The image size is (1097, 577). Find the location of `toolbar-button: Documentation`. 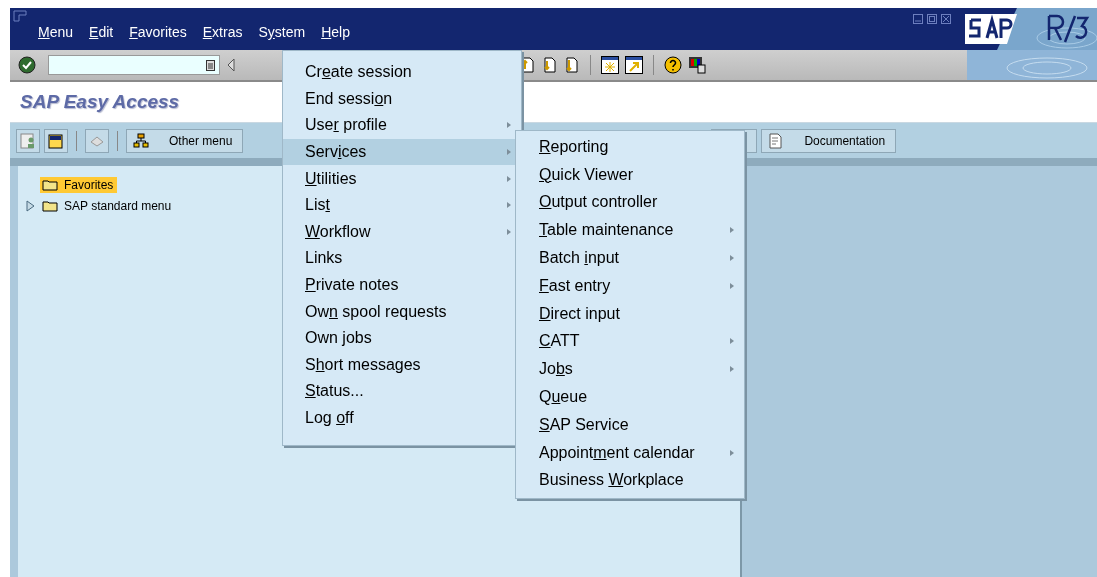

toolbar-button: Documentation is located at coordinates (829, 140).